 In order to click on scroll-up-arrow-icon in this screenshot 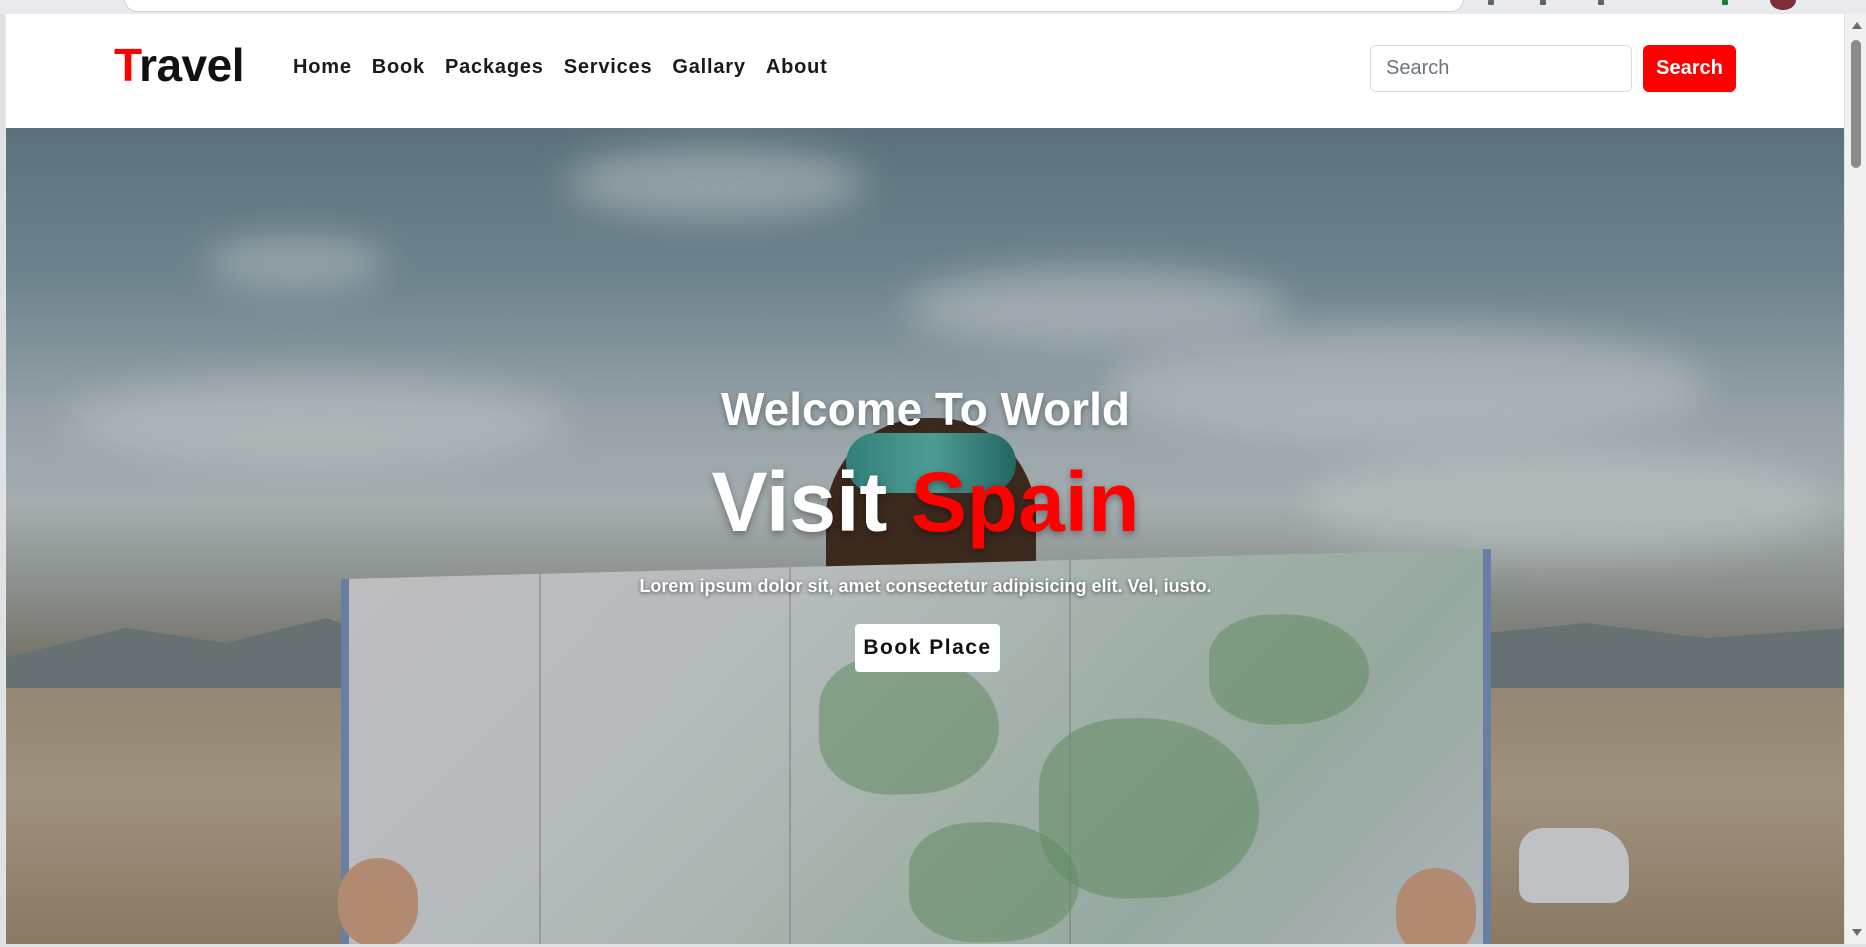, I will do `click(1857, 25)`.